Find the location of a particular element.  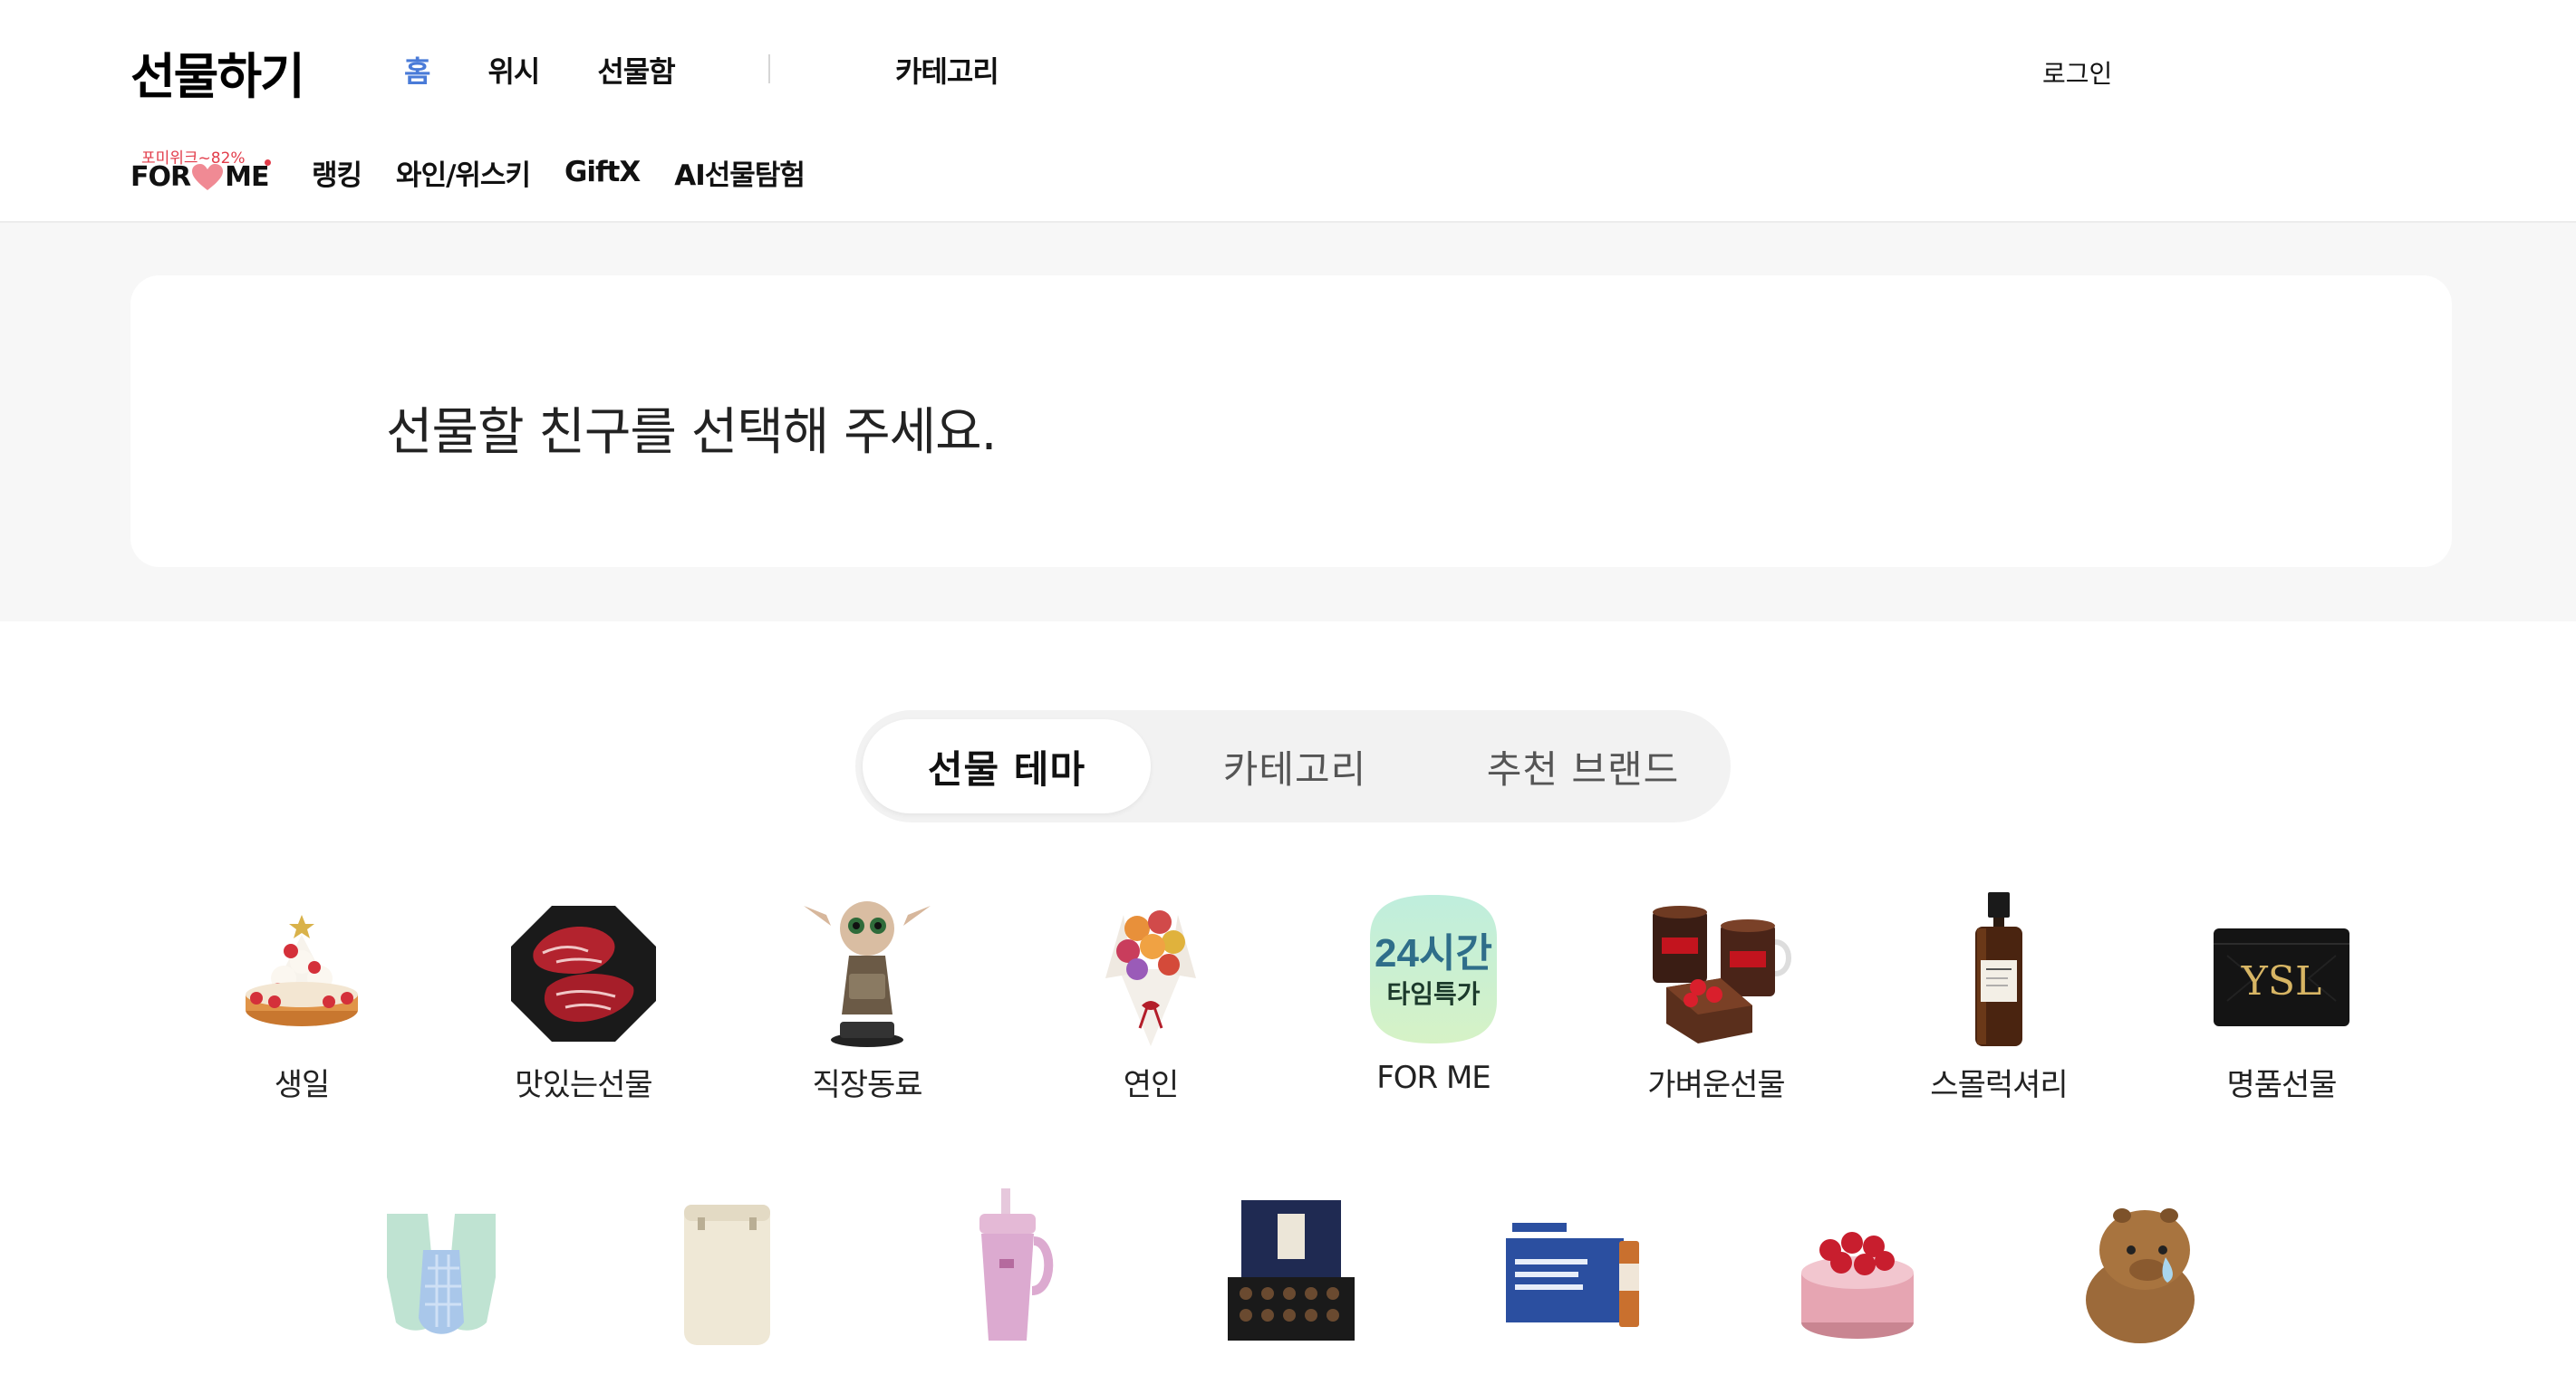

chocolate-box-icon is located at coordinates (1291, 1270).